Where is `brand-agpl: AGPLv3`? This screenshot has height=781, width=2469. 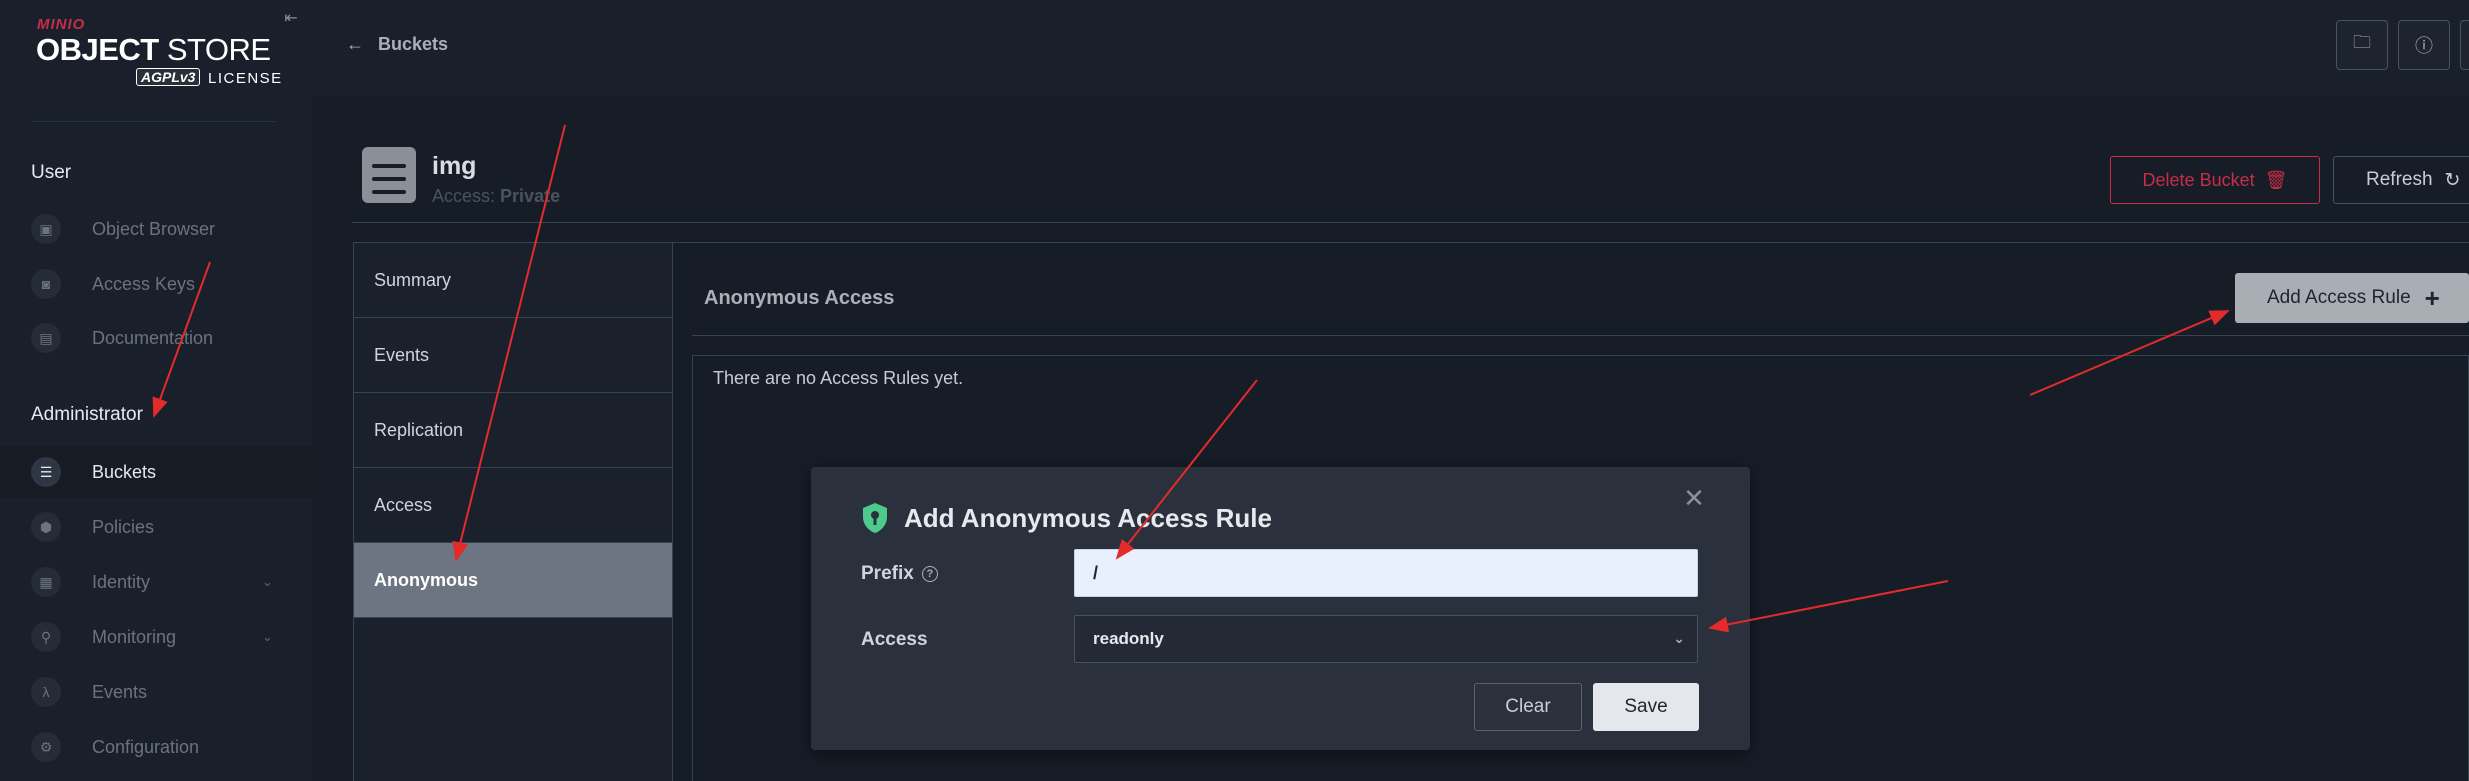
brand-agpl: AGPLv3 is located at coordinates (168, 77).